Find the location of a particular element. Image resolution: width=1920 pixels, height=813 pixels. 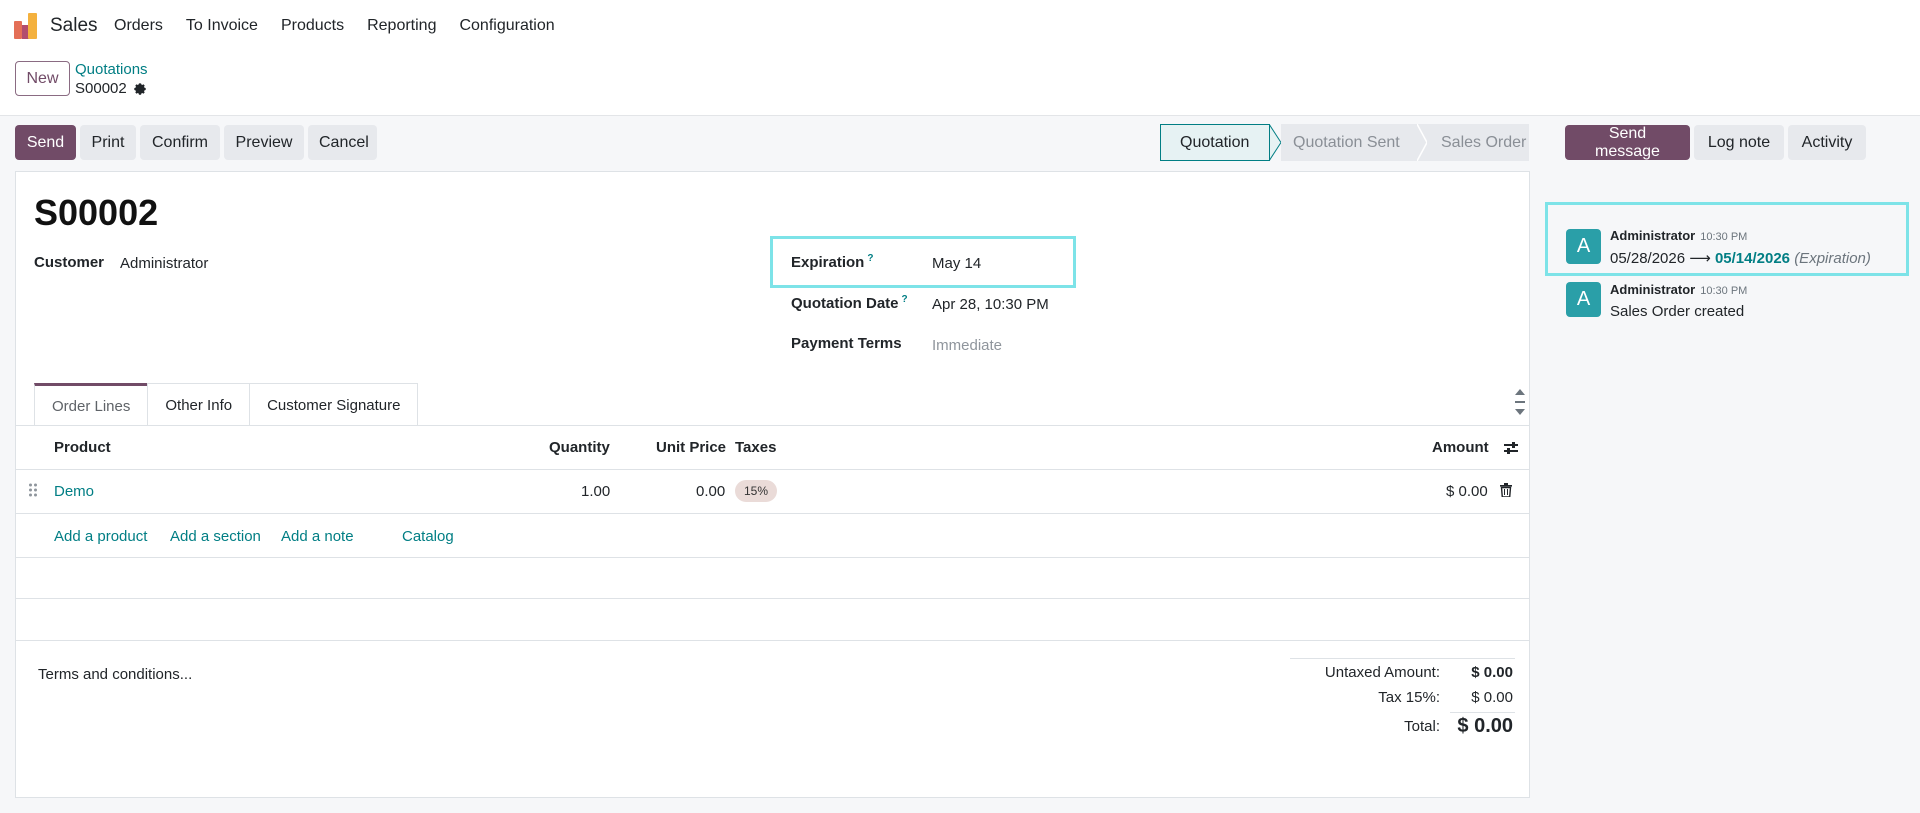

column-settings-icon is located at coordinates (1511, 448).